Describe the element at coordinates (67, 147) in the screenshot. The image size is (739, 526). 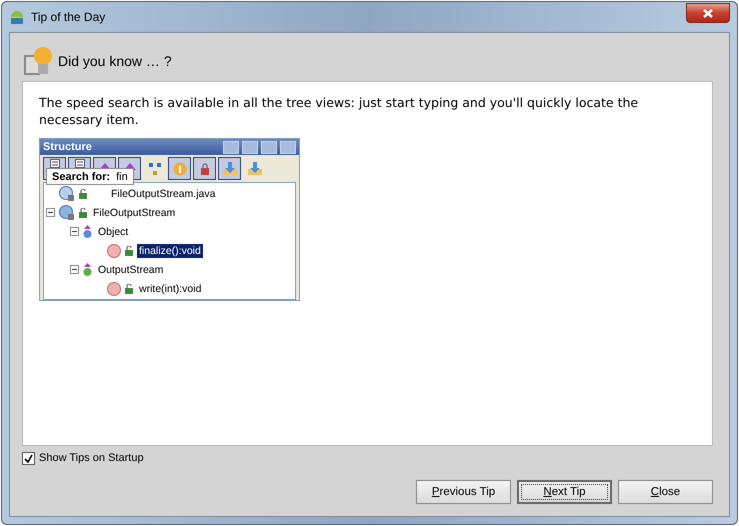
I see `panel-title: Structure` at that location.